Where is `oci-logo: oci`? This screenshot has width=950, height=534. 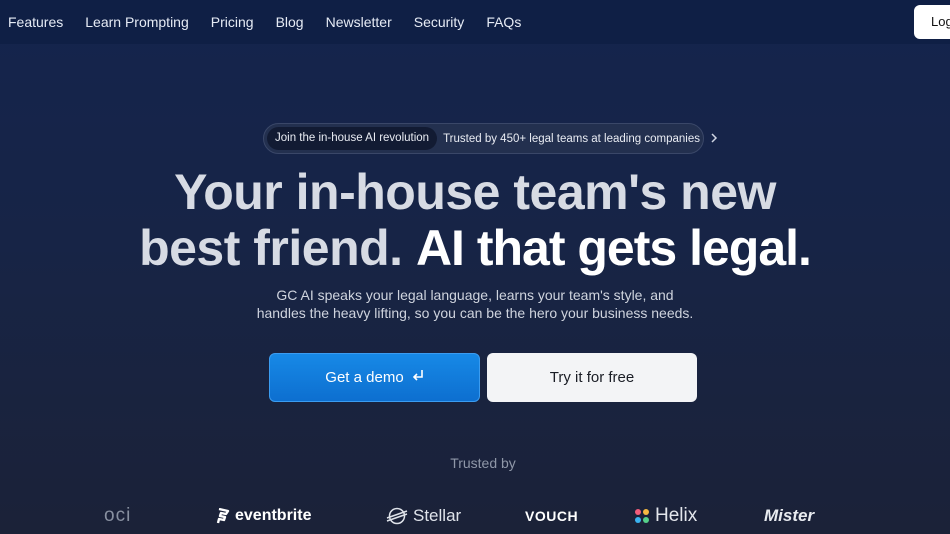
oci-logo: oci is located at coordinates (117, 516).